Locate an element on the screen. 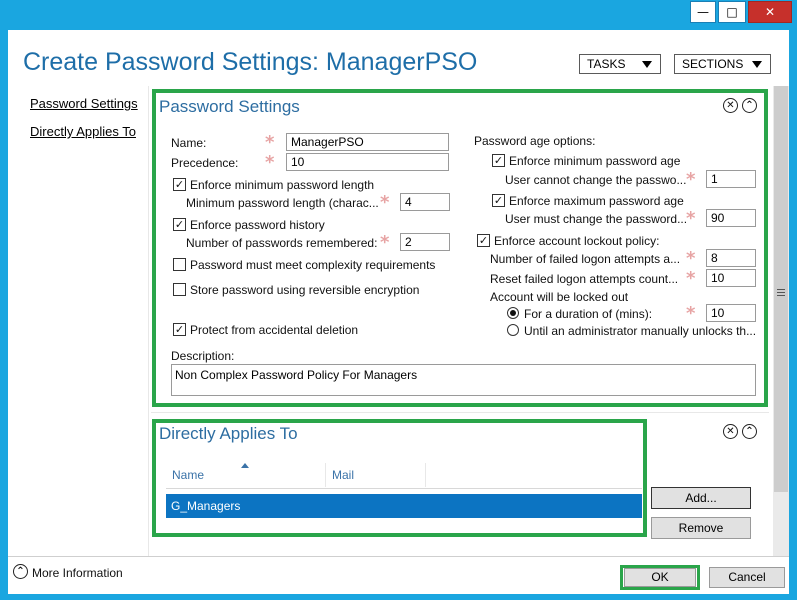 This screenshot has height=600, width=797. nav-item-label: Password Settings is located at coordinates (84, 103).